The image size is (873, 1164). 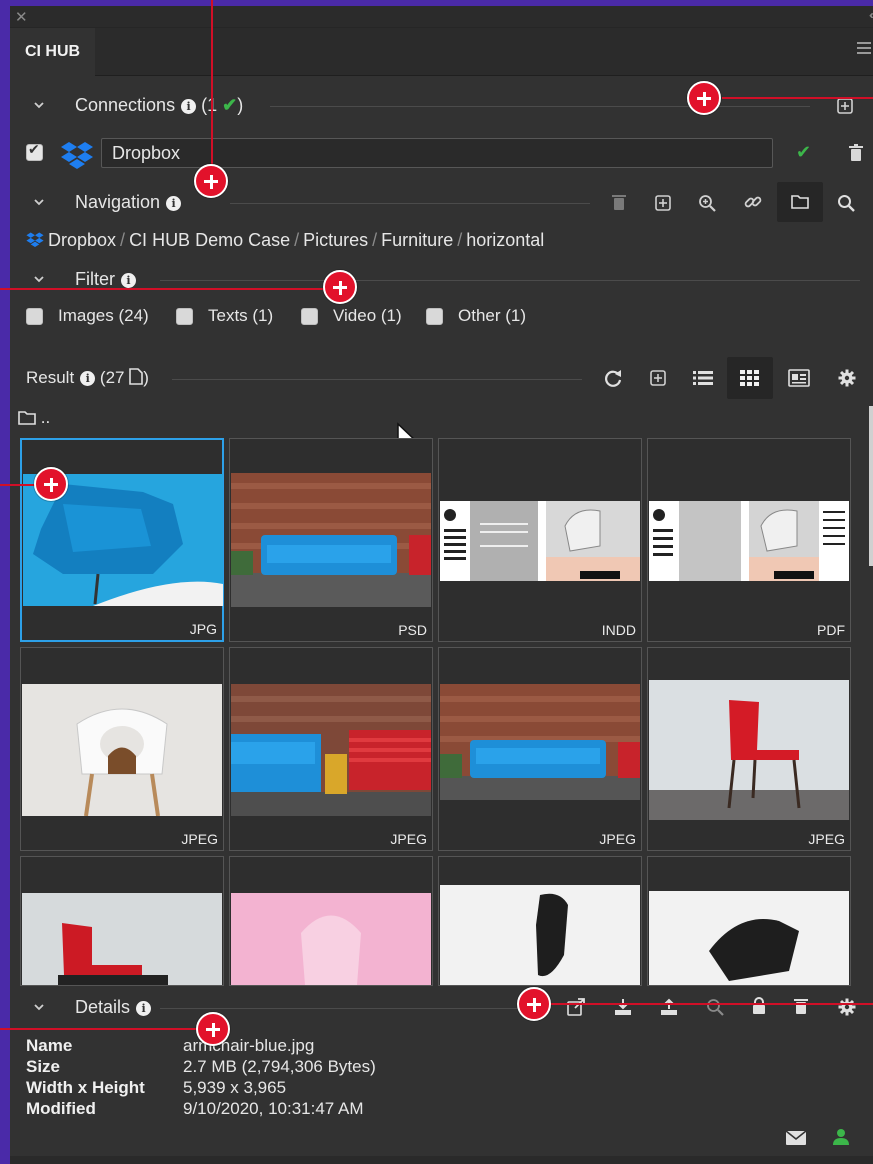 What do you see at coordinates (159, 105) in the screenshot?
I see `connections-title: Connections i (1 ✔)` at bounding box center [159, 105].